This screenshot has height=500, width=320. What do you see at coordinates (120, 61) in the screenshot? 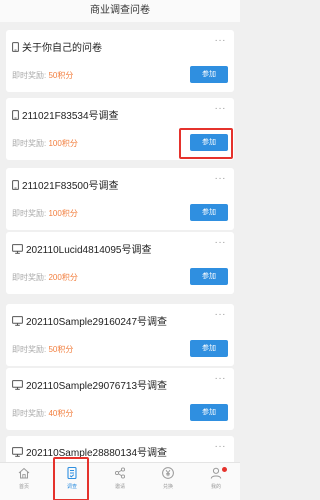
I see `survey-card: 关于你自己的问卷 ··· 即时奖励: 50积分 参加` at bounding box center [120, 61].